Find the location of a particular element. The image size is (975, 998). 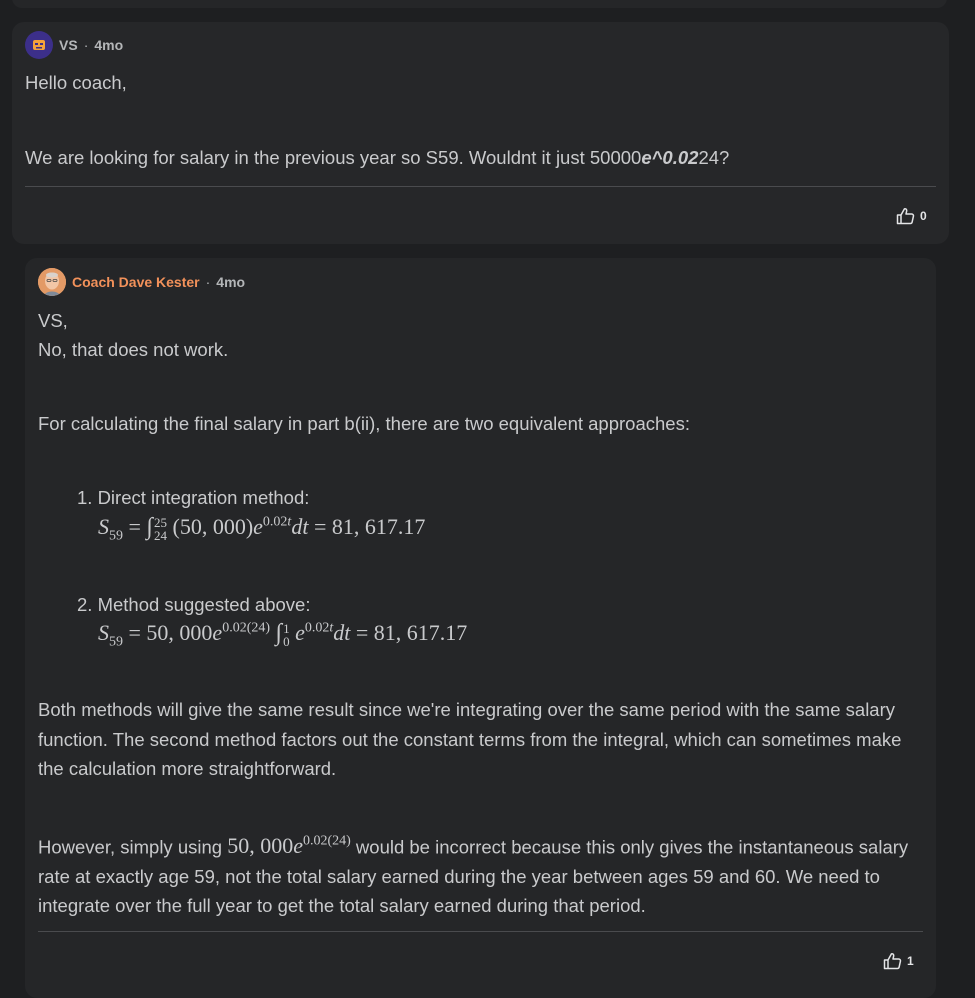

coach-photo is located at coordinates (52, 282).